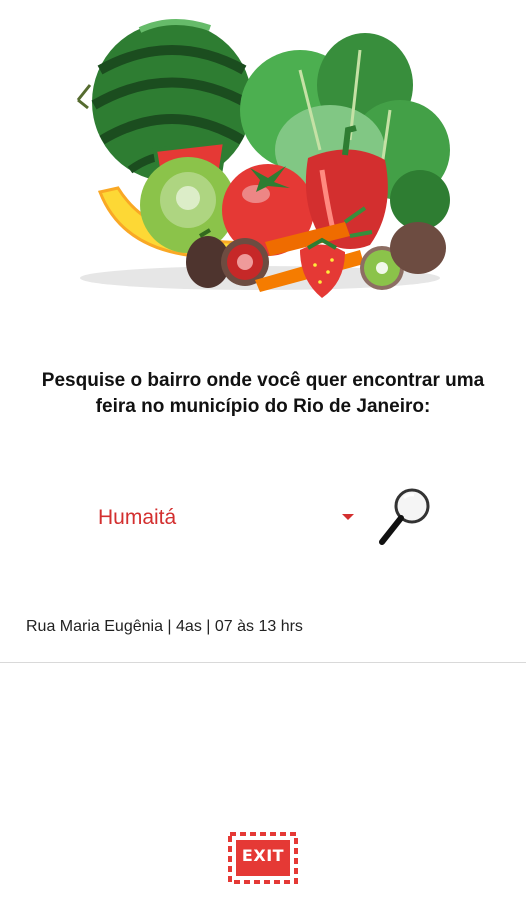  Describe the element at coordinates (188, 205) in the screenshot. I see `artichoke-icon` at that location.